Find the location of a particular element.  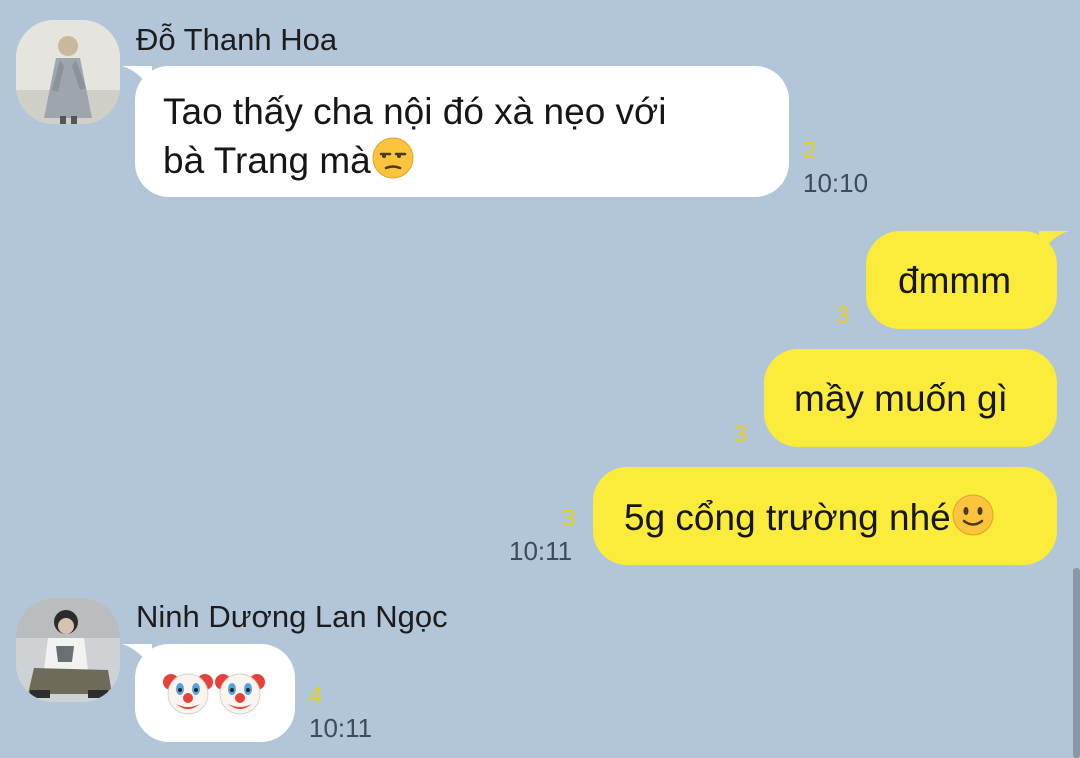

read-count: 4 is located at coordinates (316, 695).